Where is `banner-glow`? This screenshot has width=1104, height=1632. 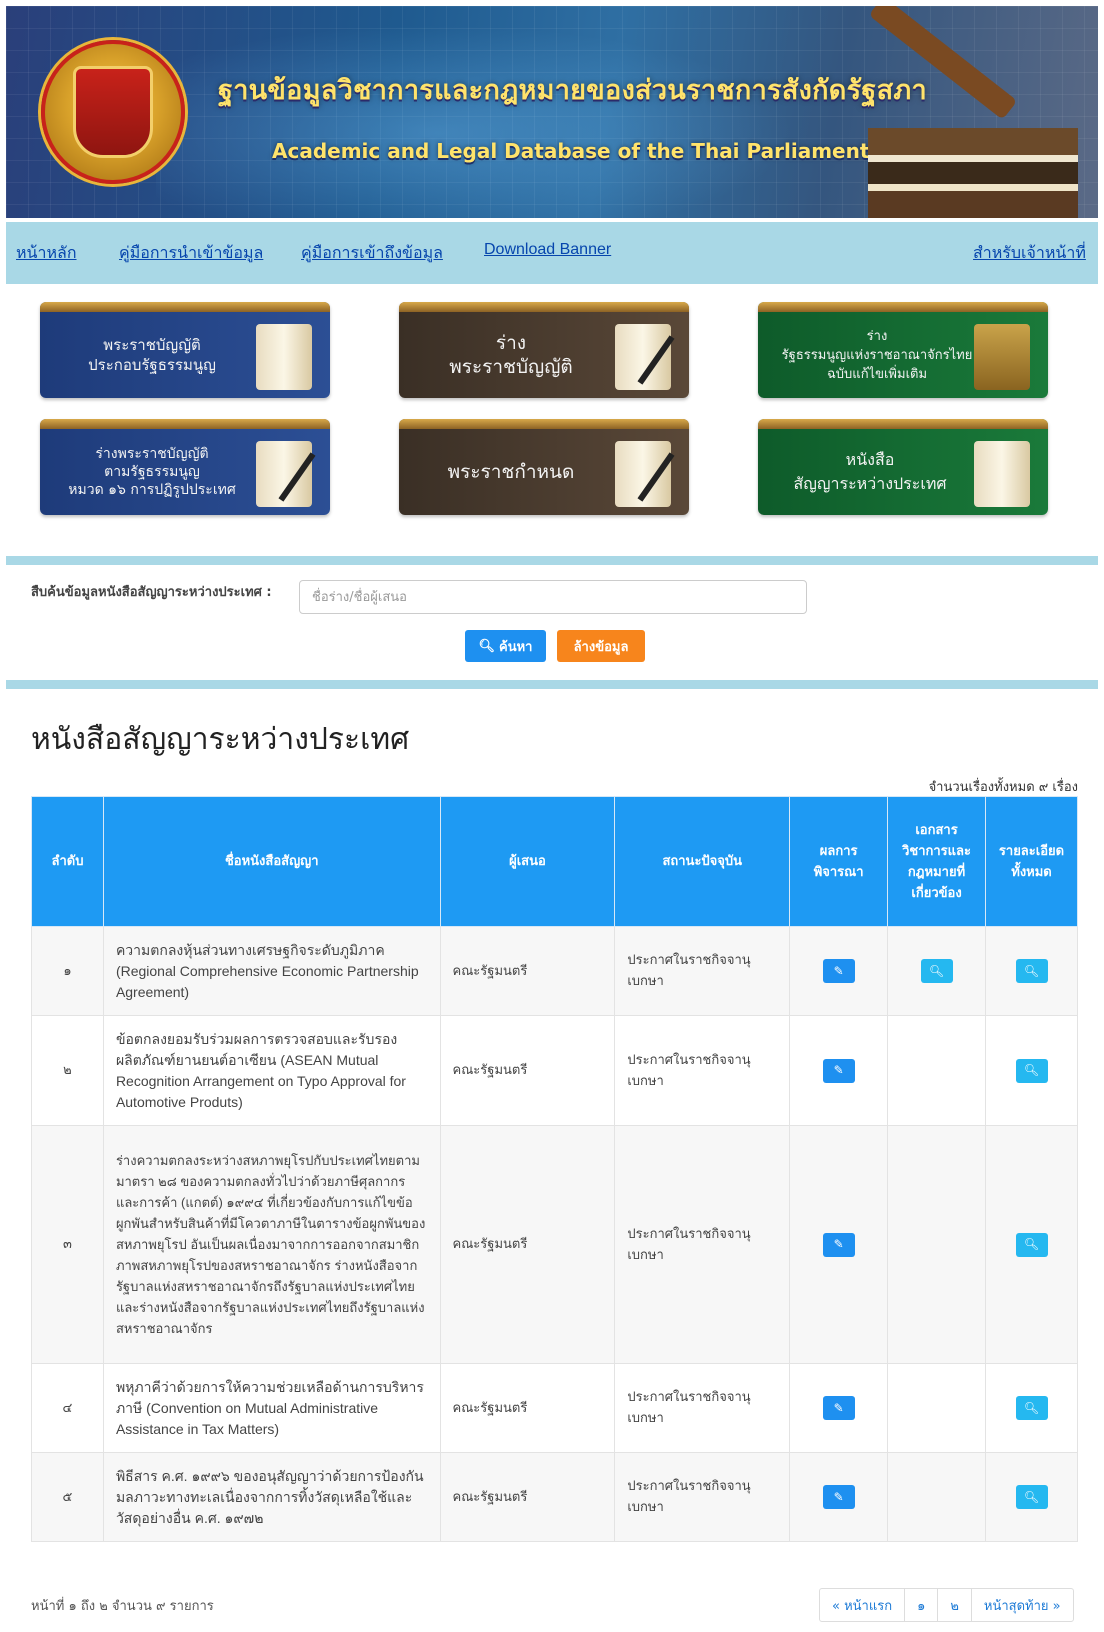
banner-glow is located at coordinates (506, 112).